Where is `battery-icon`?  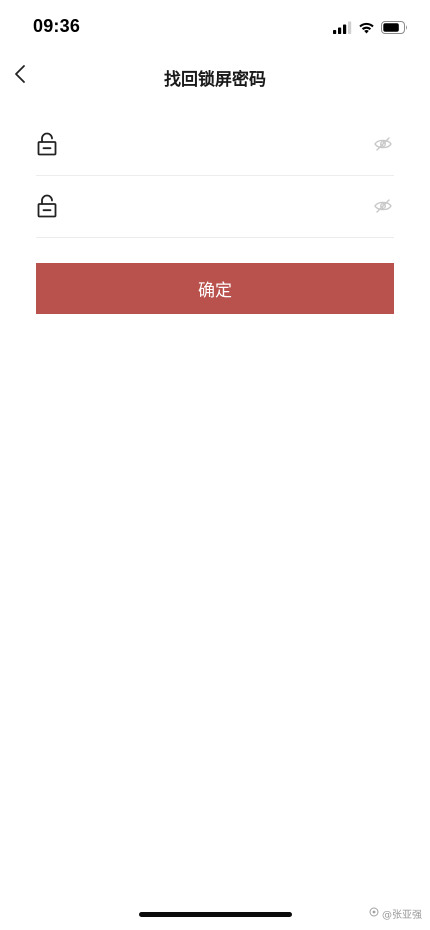
battery-icon is located at coordinates (394, 27).